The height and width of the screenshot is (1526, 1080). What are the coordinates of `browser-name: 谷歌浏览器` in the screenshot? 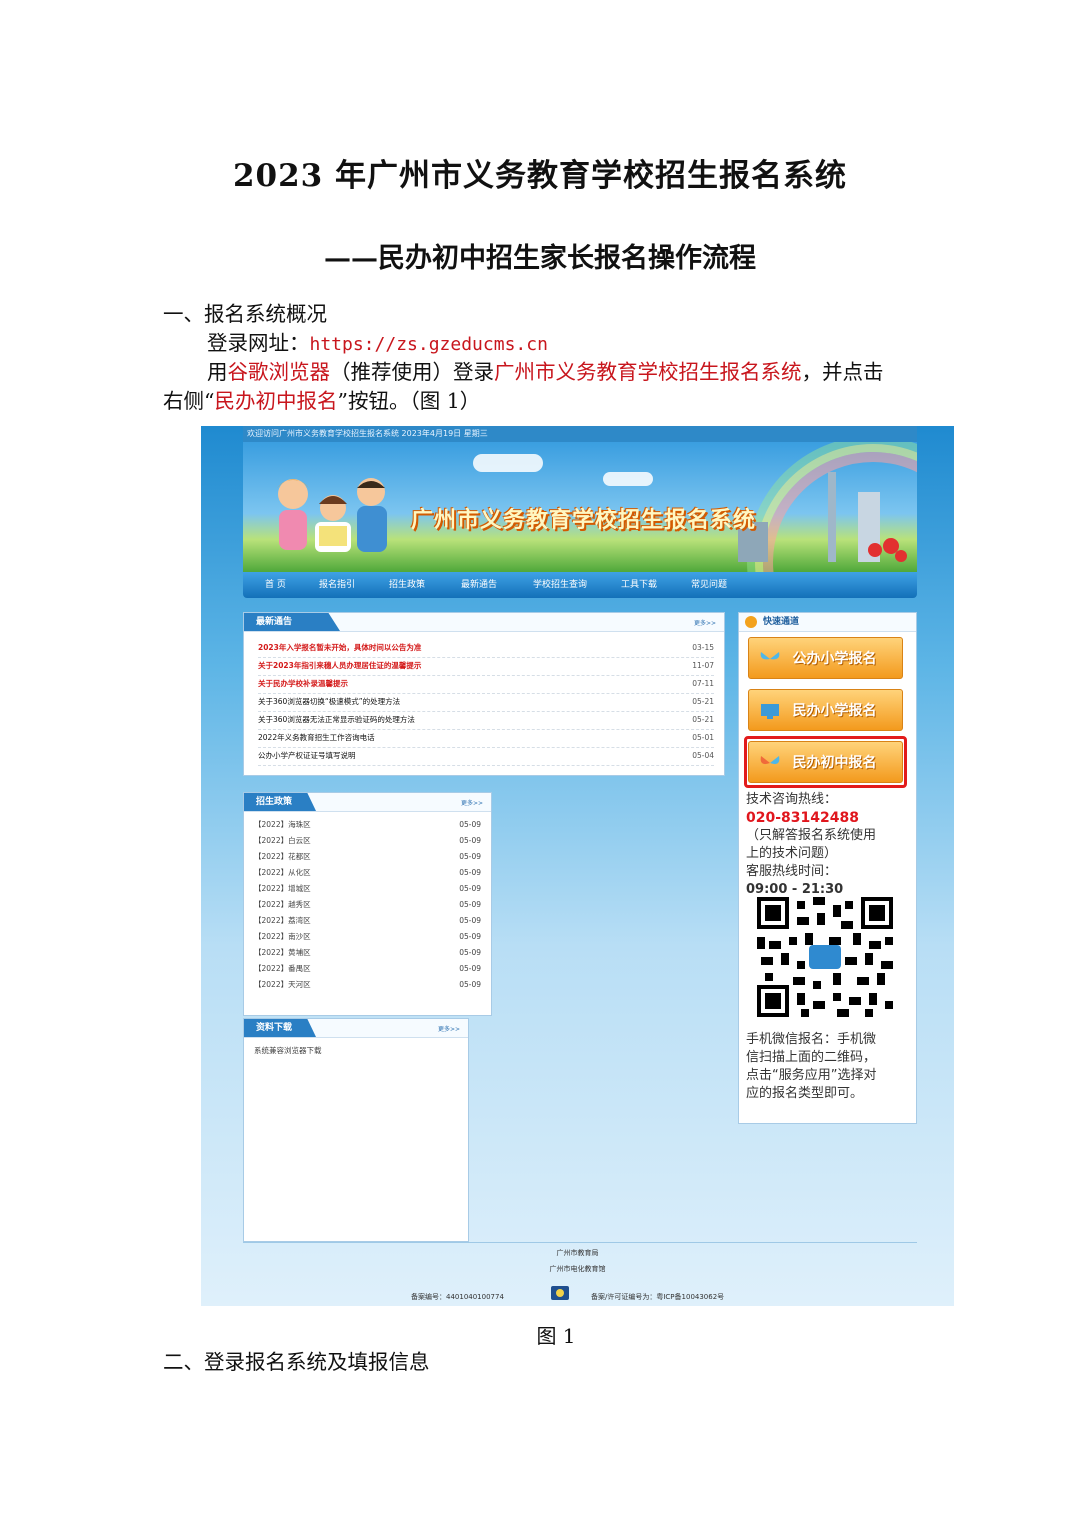 It's located at (279, 372).